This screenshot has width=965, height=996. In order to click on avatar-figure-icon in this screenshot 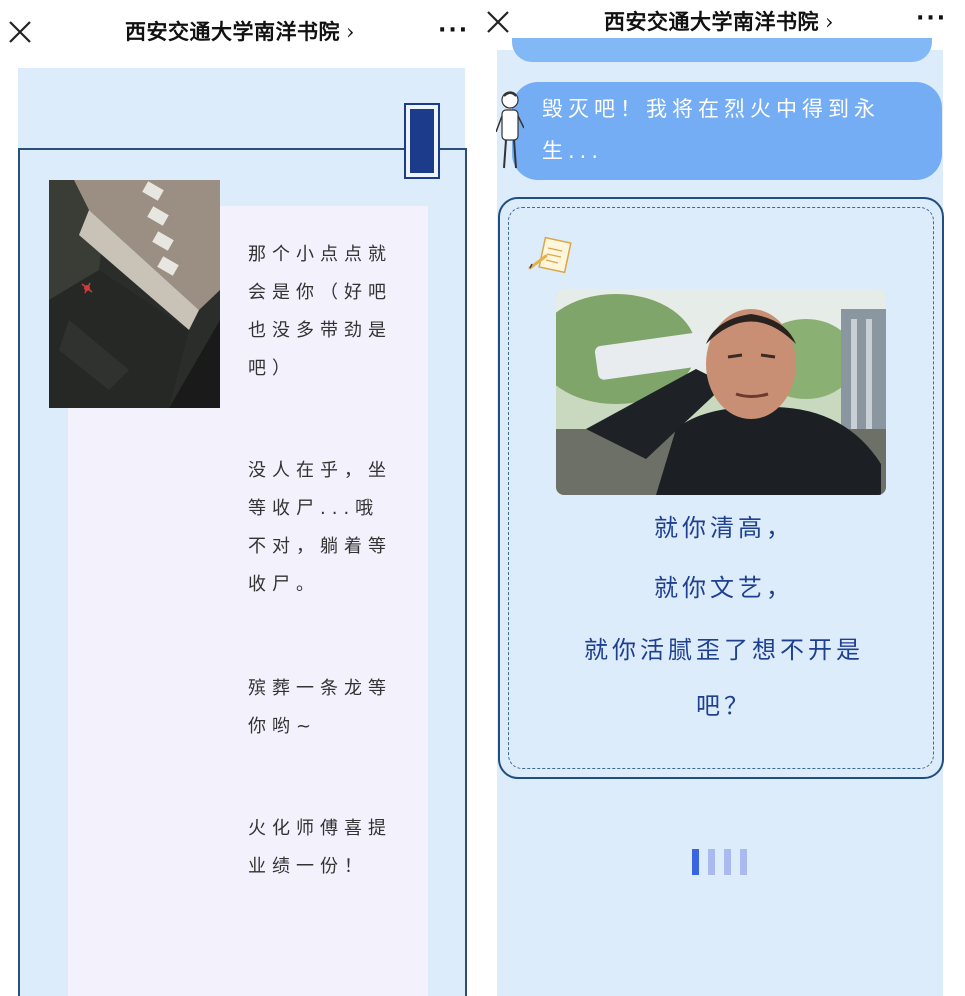, I will do `click(510, 130)`.